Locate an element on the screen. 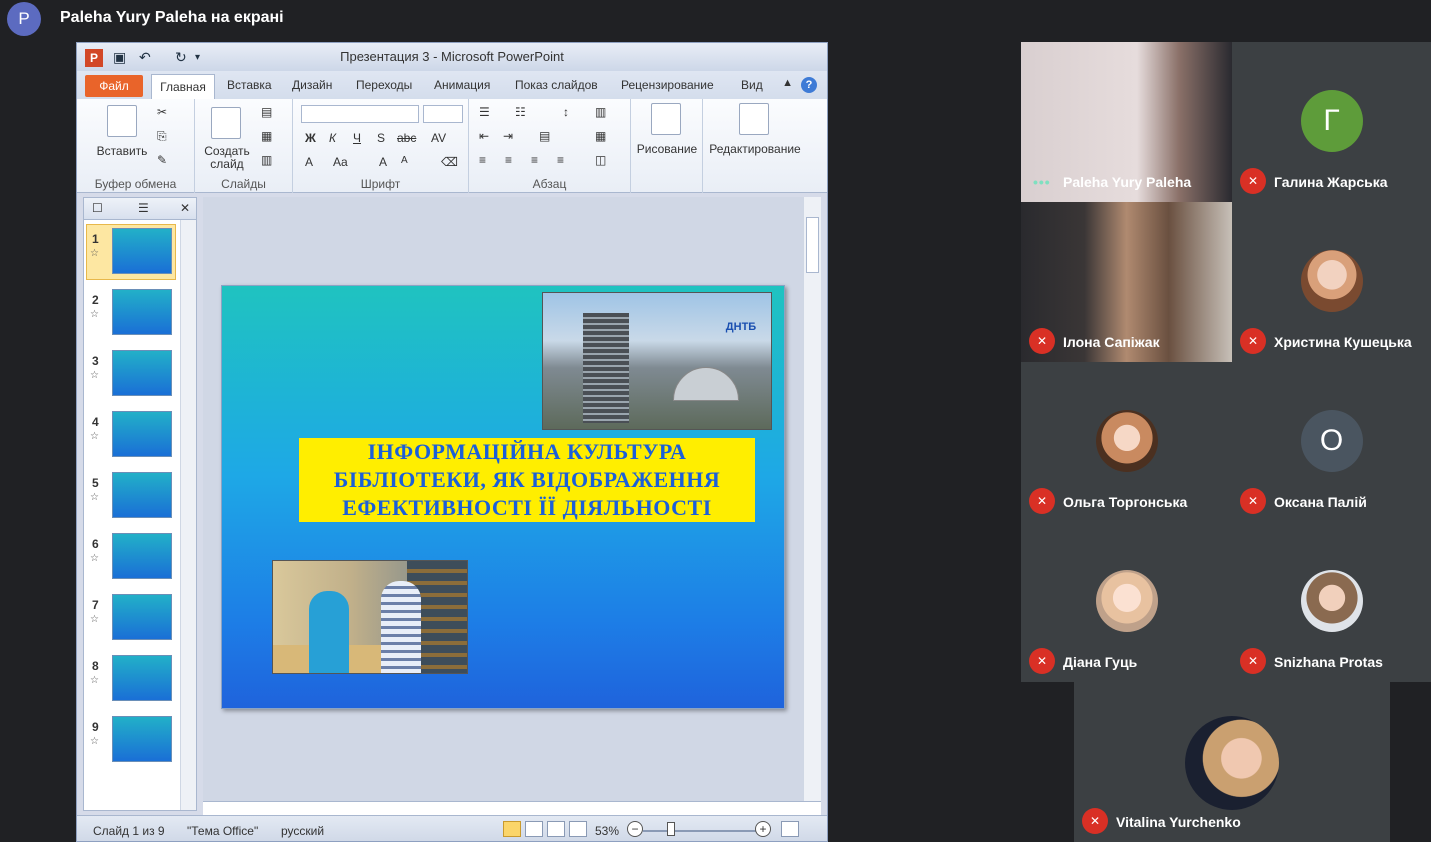 The width and height of the screenshot is (1431, 842). strikethrough-button: abc is located at coordinates (406, 138).